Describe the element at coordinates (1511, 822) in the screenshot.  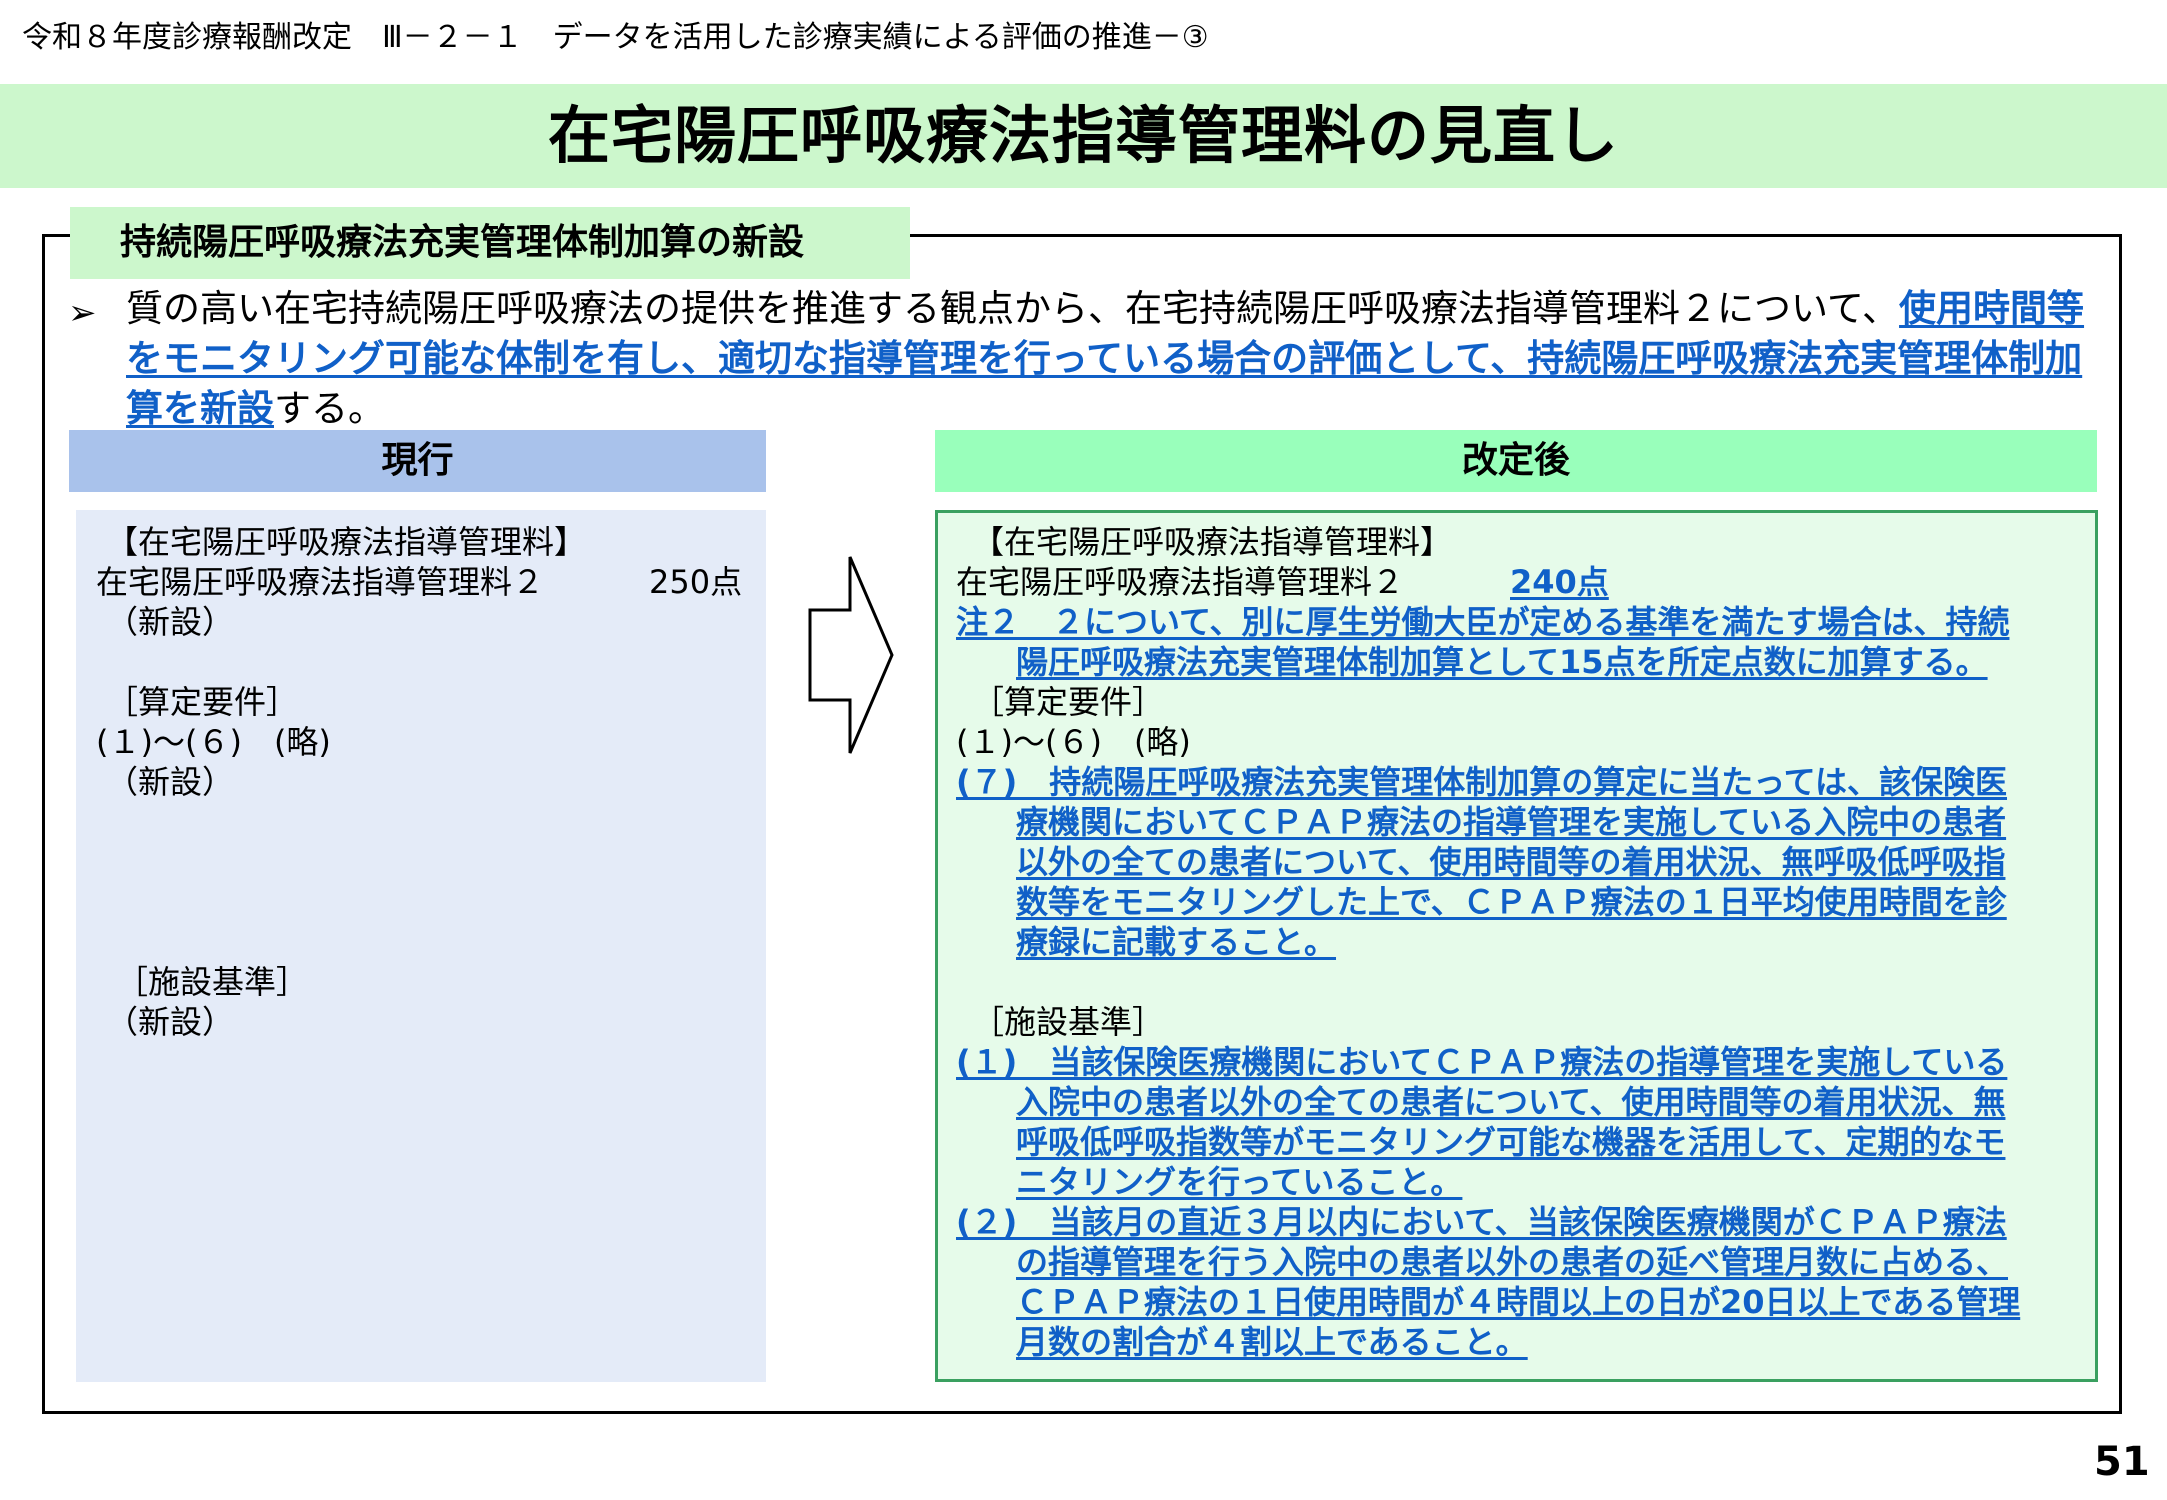
I see `req7-line2: 療機関においてＣＰＡＰ療法の指導管理を実施している入院中の患者` at that location.